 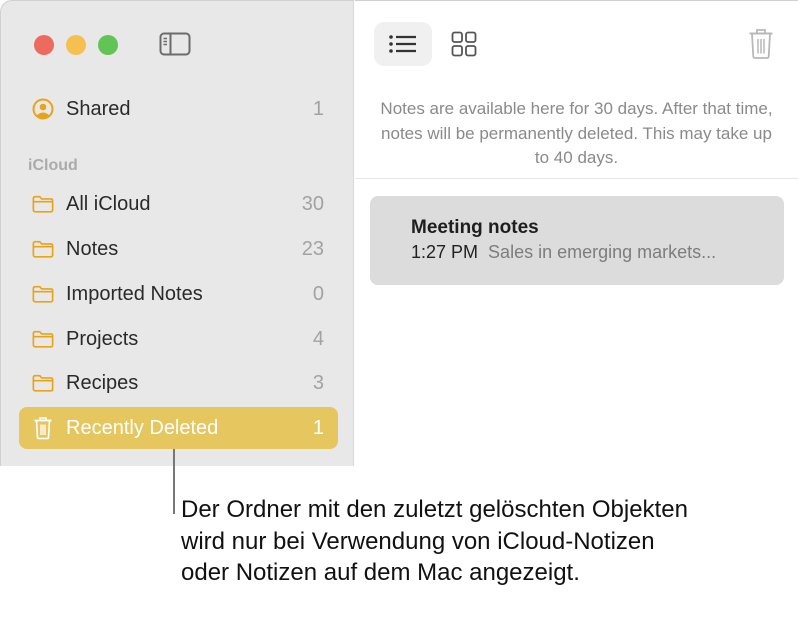 I want to click on callout-line, so click(x=174, y=481).